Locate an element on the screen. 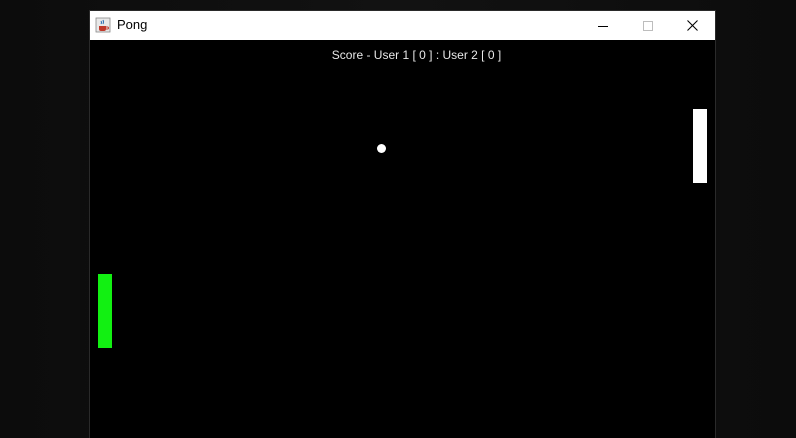 This screenshot has width=796, height=438. right-paddle is located at coordinates (700, 146).